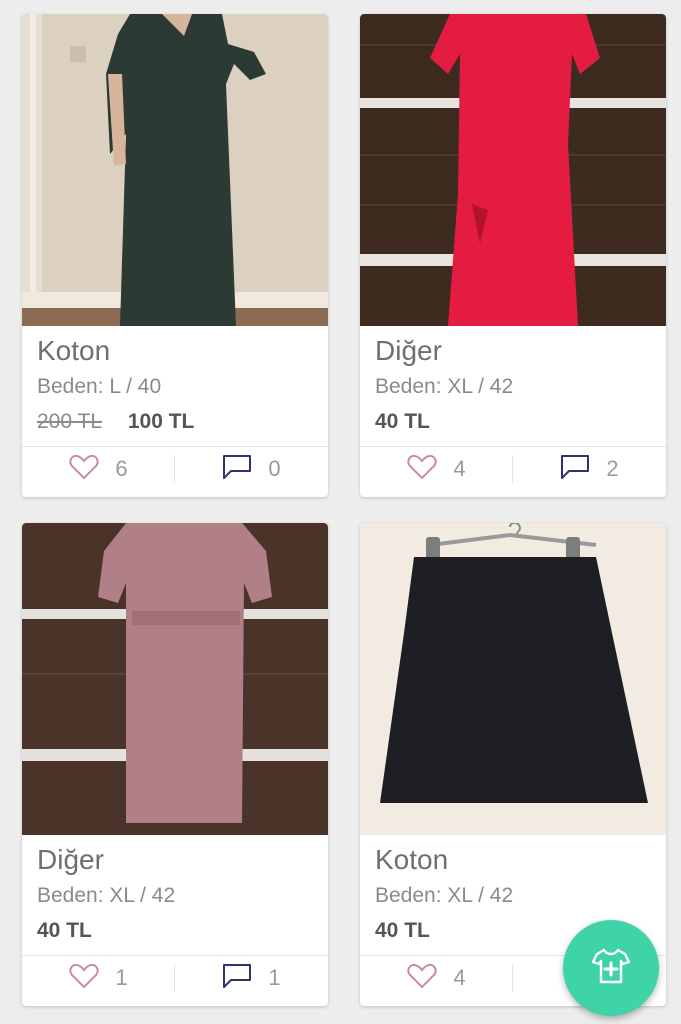  I want to click on comment-button: 0, so click(251, 469).